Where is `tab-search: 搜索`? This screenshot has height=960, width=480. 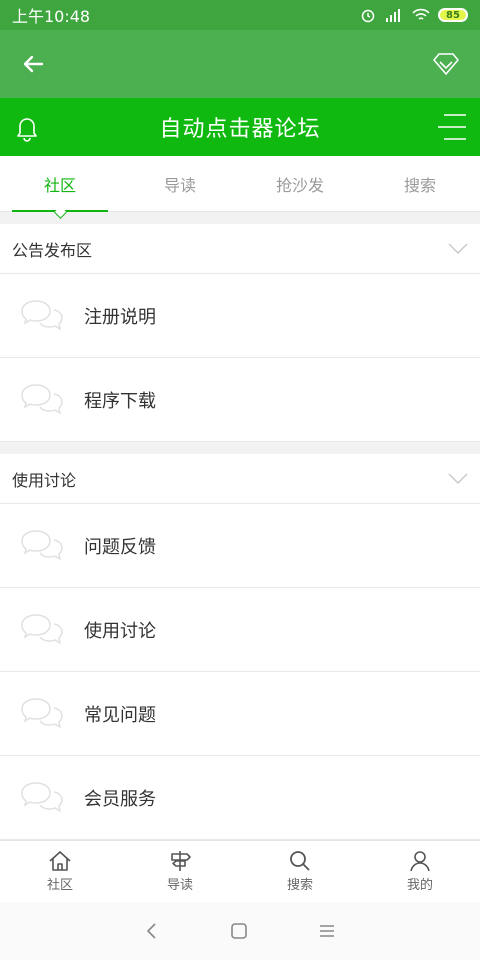 tab-search: 搜索 is located at coordinates (420, 183).